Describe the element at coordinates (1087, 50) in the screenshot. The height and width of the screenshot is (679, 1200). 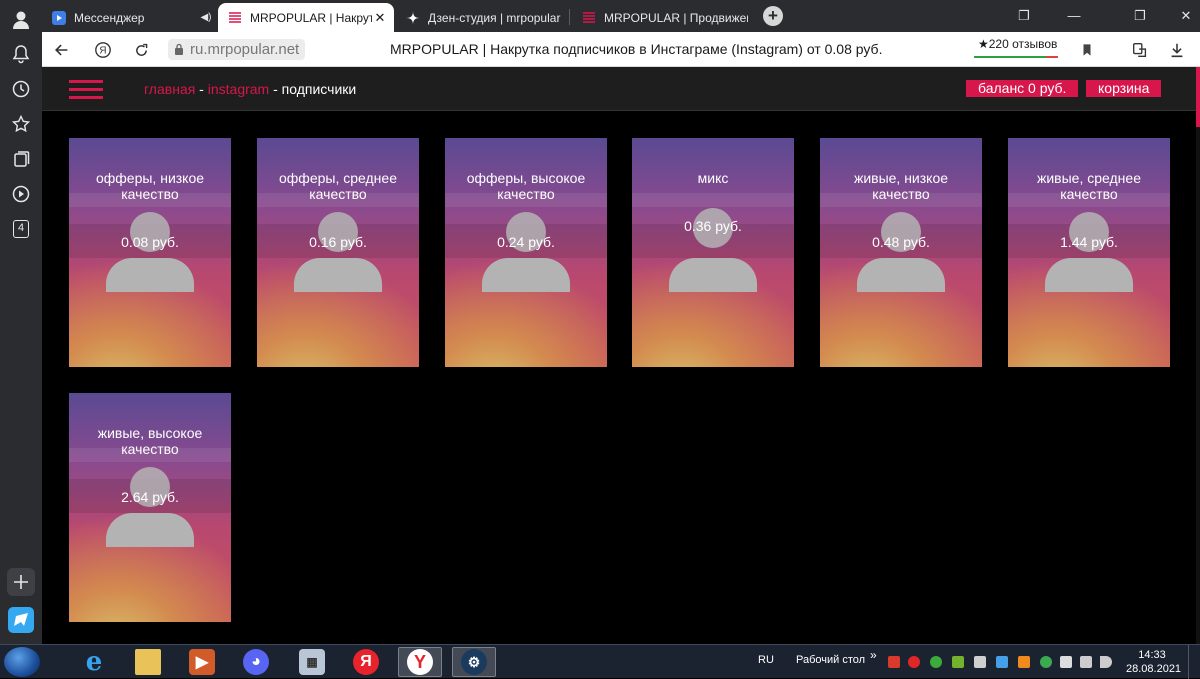
I see `bookmark-icon` at that location.